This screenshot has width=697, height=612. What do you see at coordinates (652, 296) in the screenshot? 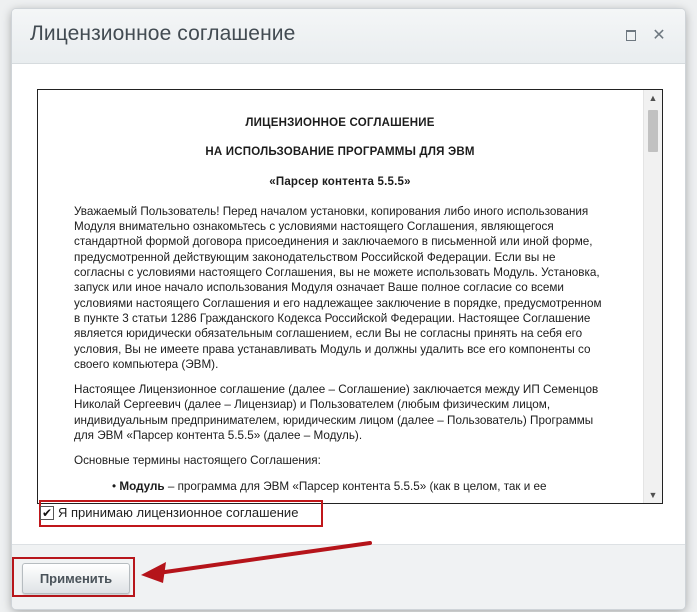
I see `license-scrollbar: ▲ ▼` at bounding box center [652, 296].